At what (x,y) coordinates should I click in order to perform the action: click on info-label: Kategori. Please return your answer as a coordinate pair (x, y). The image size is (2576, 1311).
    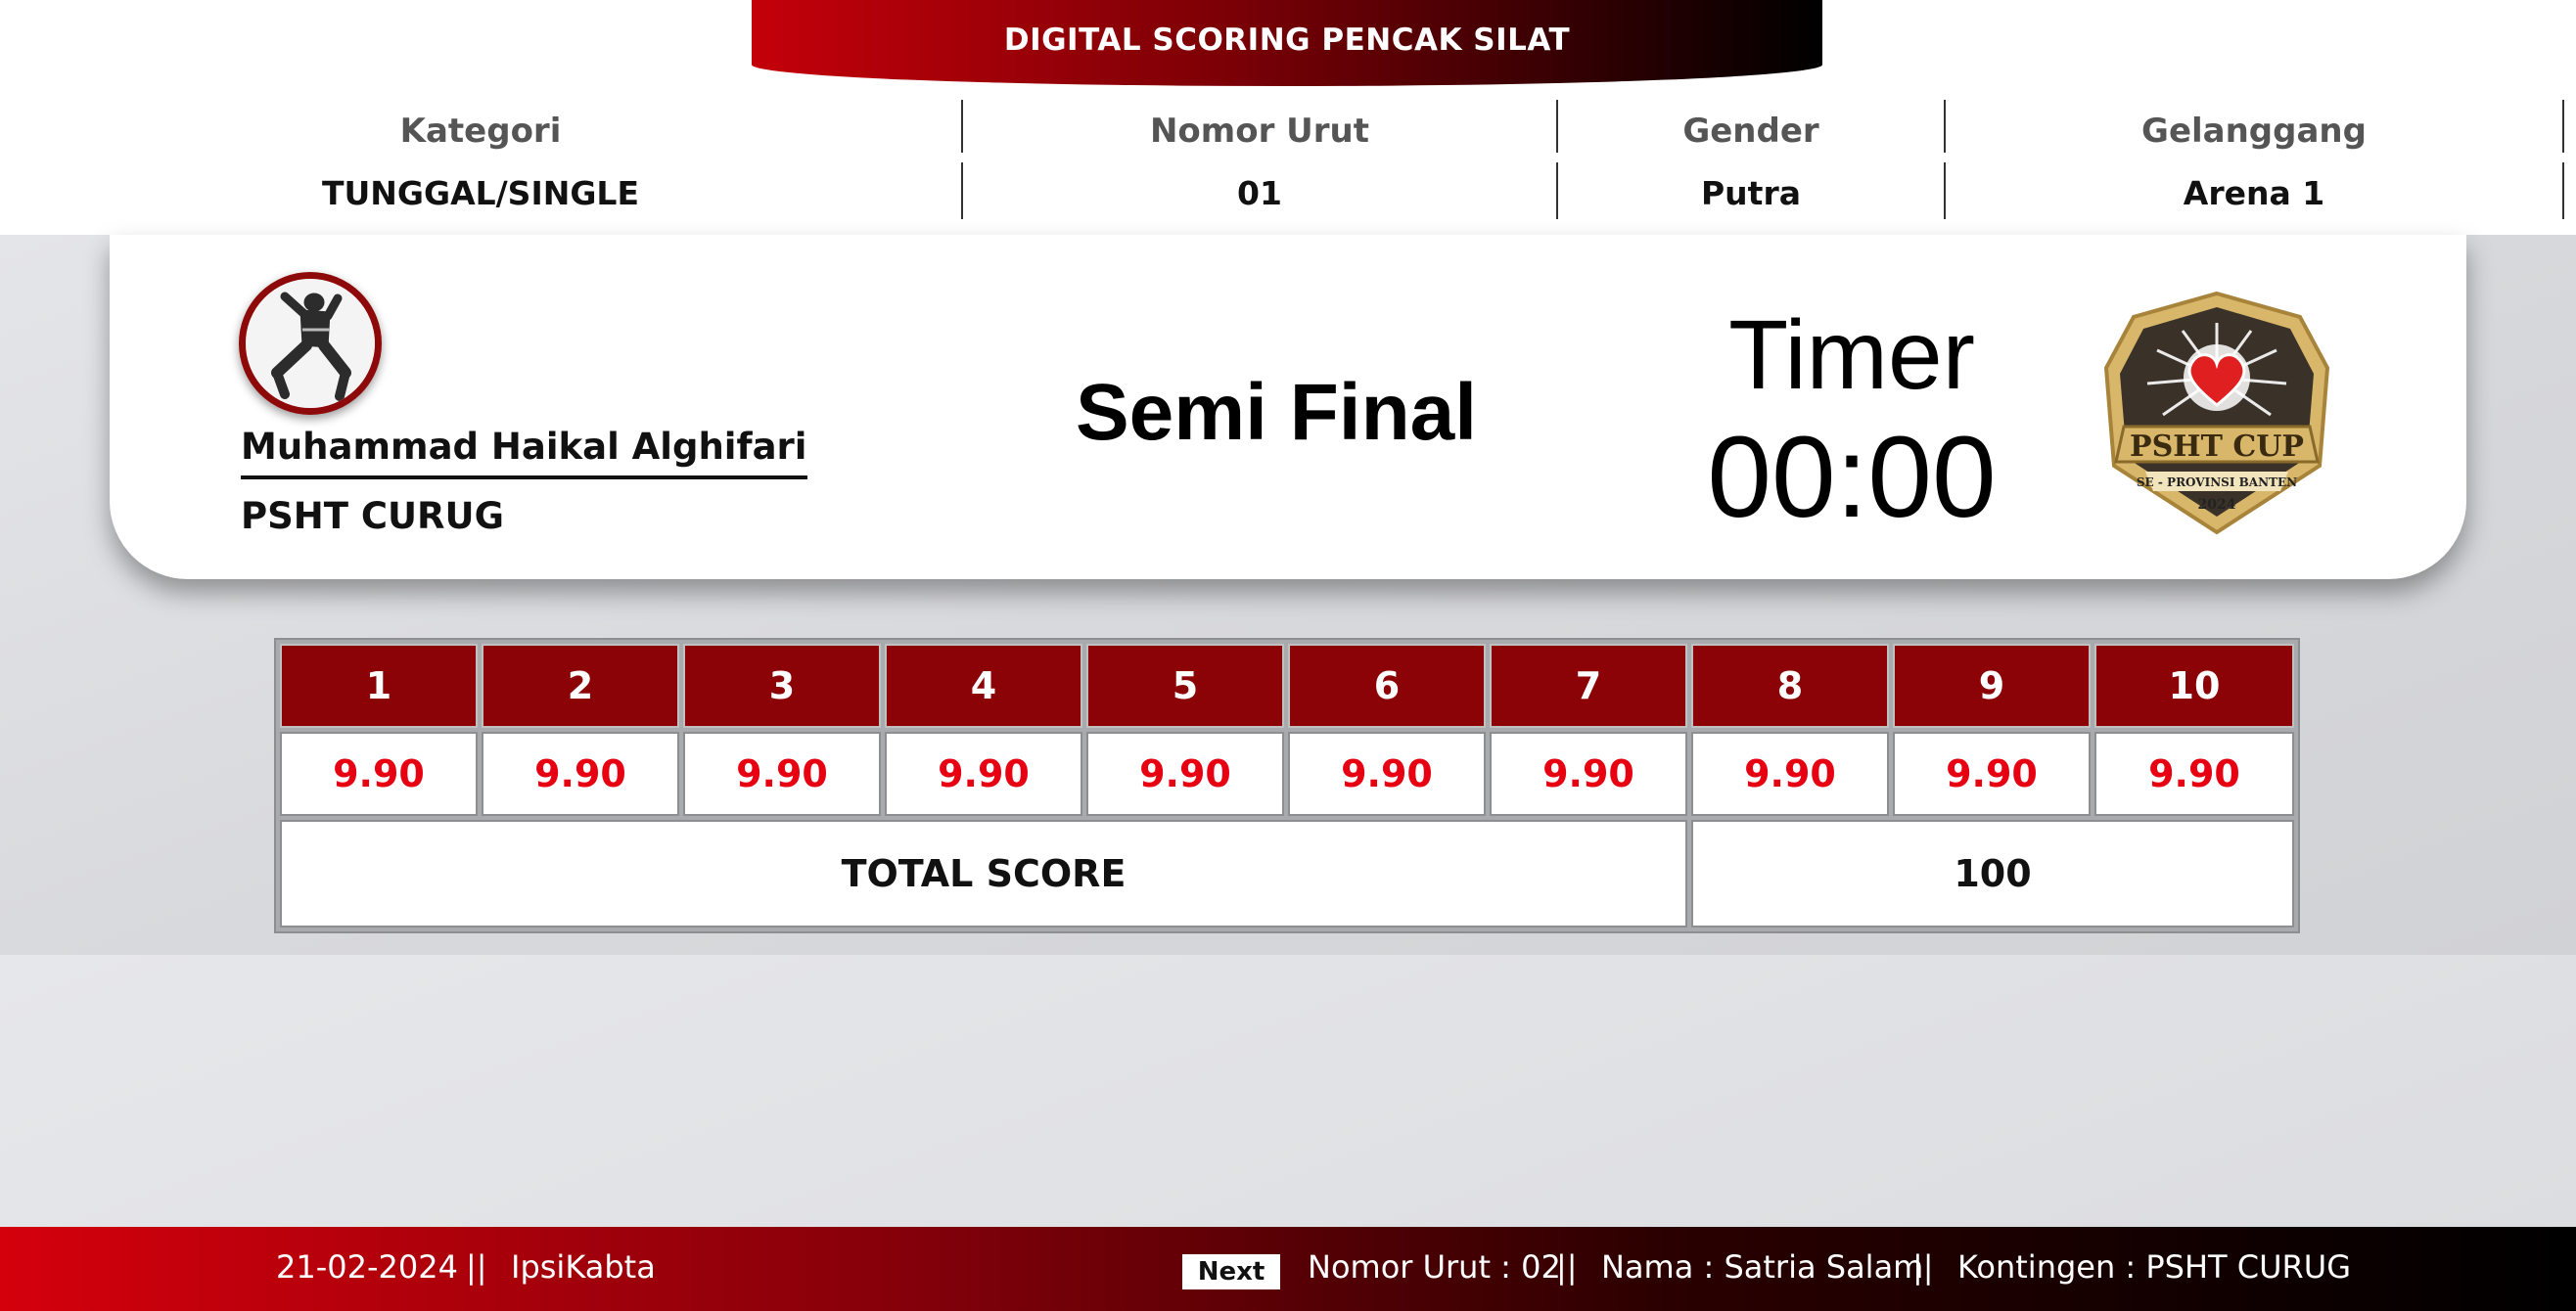
    Looking at the image, I should click on (481, 131).